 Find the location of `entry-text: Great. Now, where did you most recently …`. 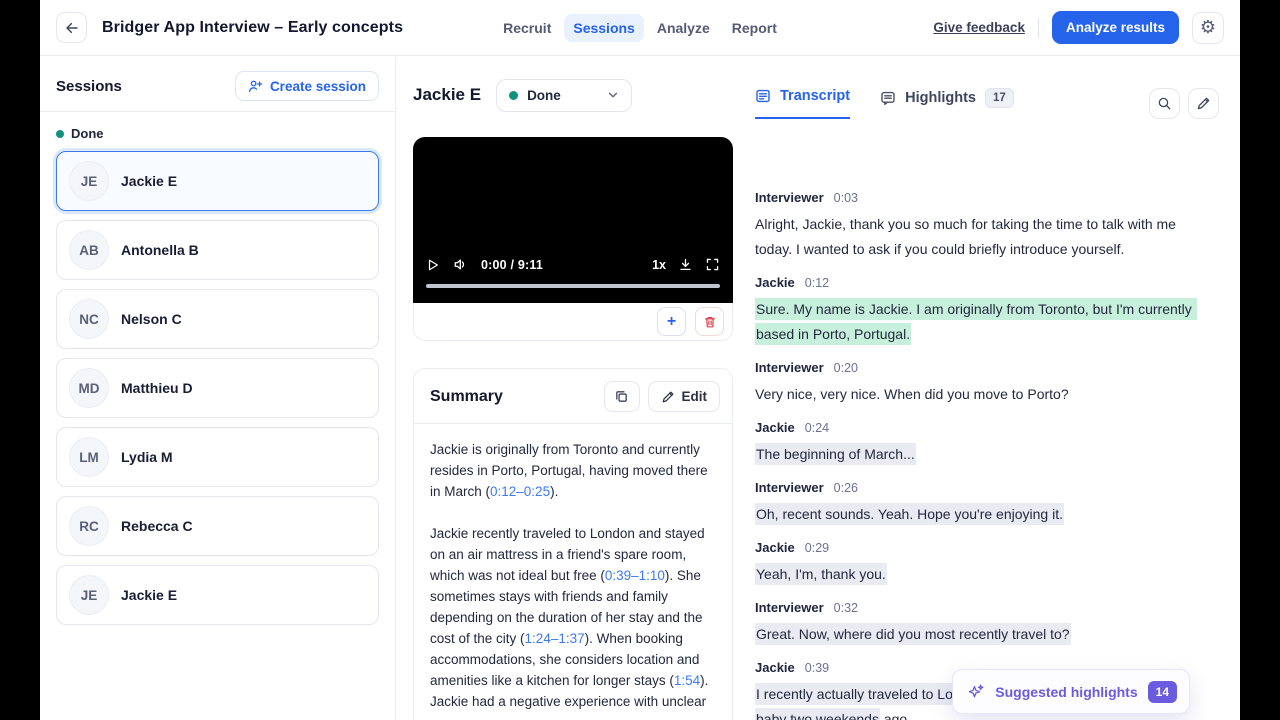

entry-text: Great. Now, where did you most recently … is located at coordinates (980, 634).